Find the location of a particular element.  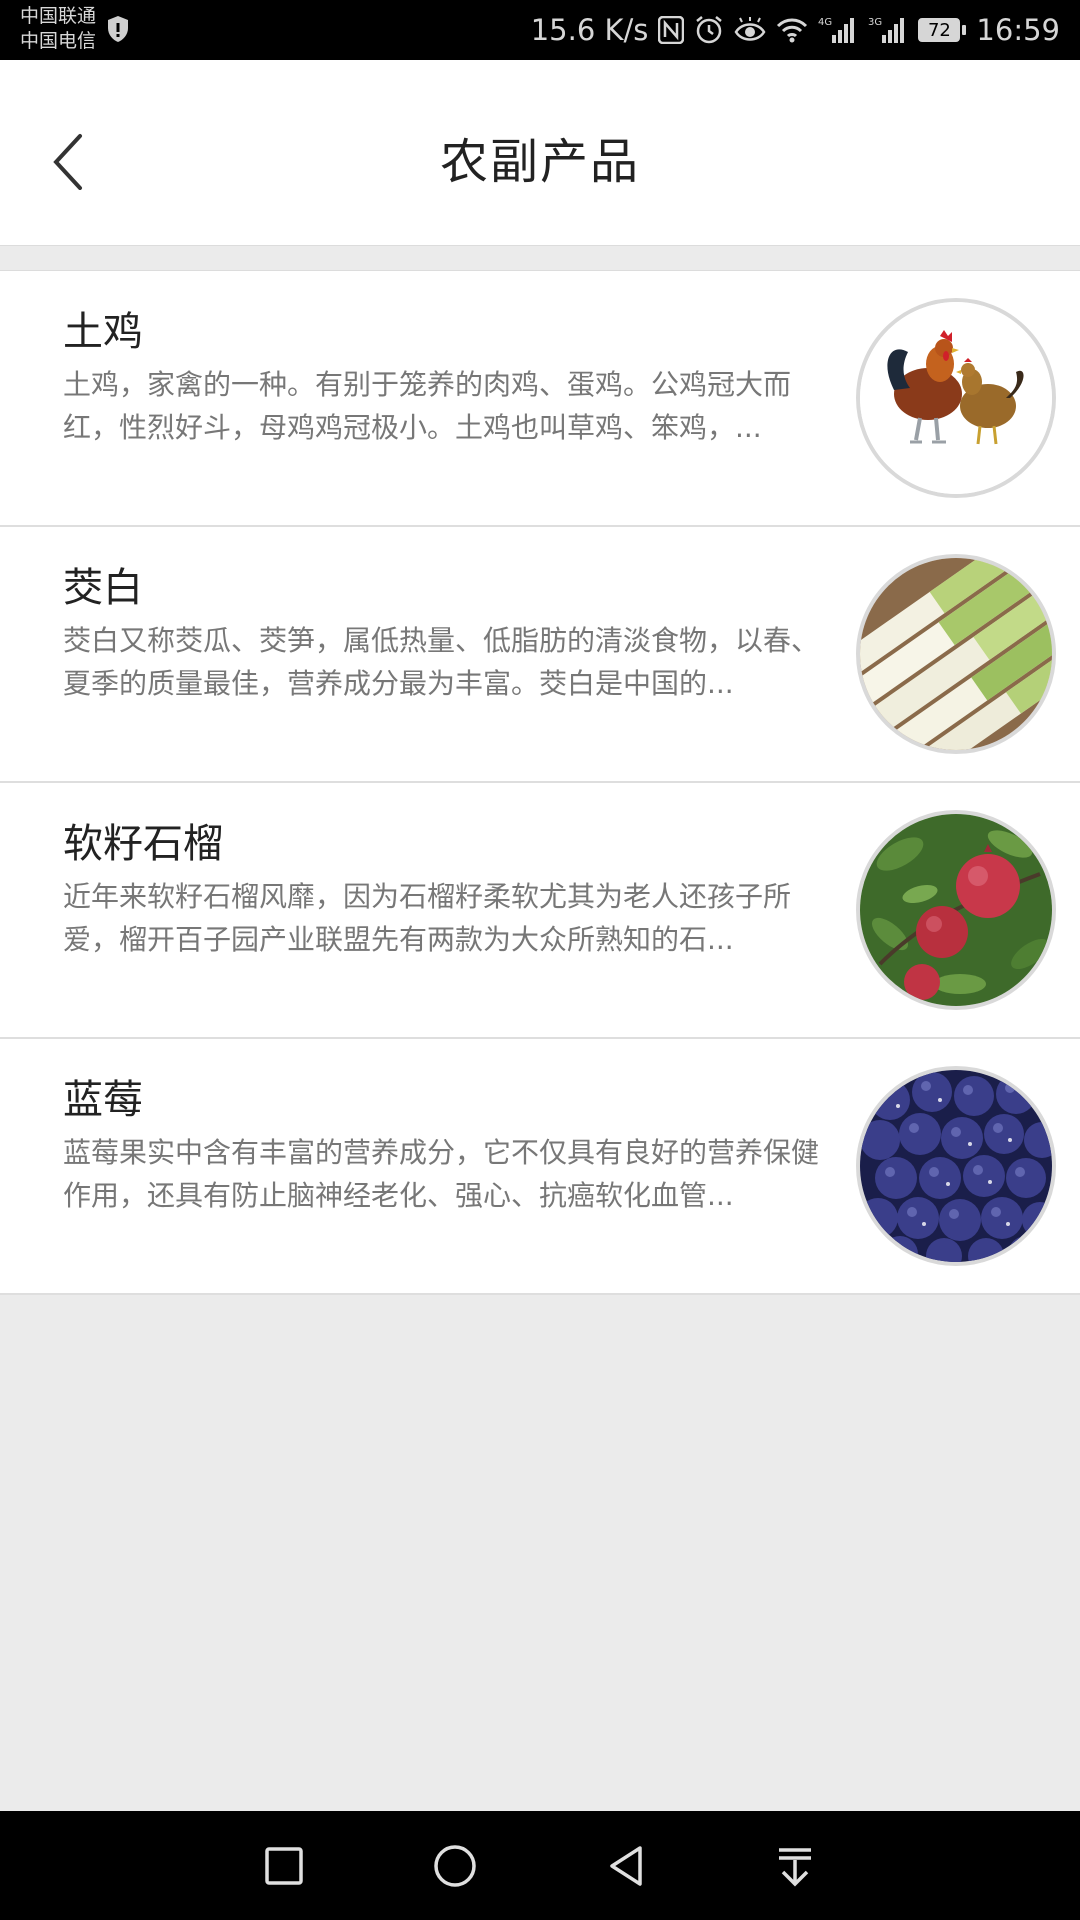

signal-3g-icon: 3G is located at coordinates (888, 30).